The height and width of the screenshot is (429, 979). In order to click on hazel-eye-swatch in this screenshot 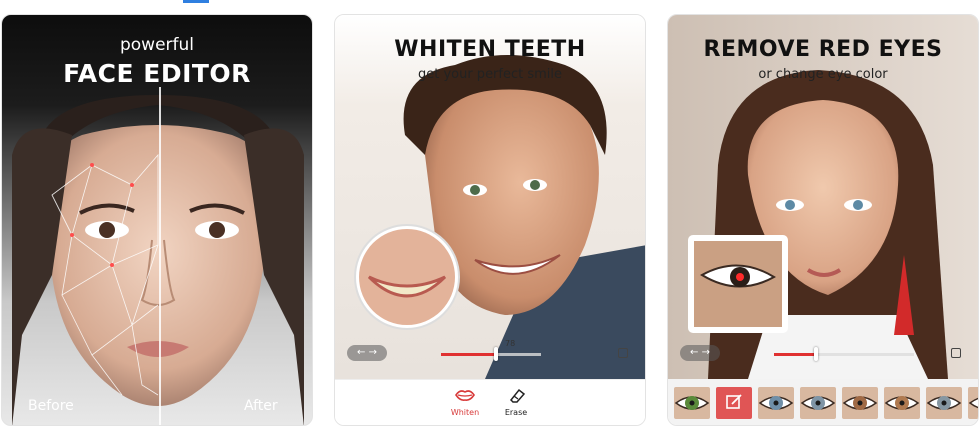, I will do `click(860, 403)`.